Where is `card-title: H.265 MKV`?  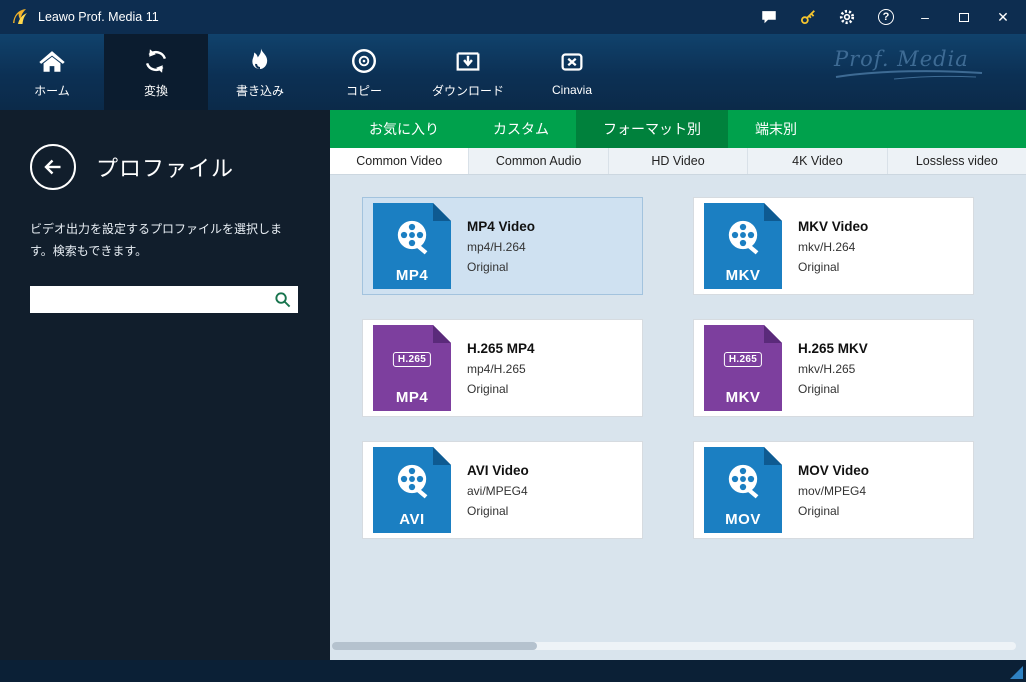
card-title: H.265 MKV is located at coordinates (833, 348).